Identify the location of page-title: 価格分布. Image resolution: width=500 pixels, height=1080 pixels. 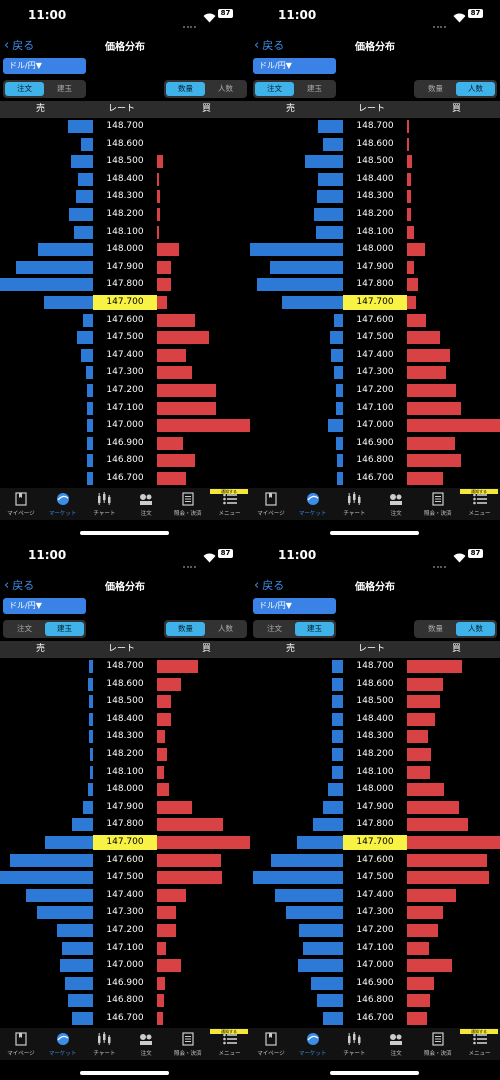
(125, 585).